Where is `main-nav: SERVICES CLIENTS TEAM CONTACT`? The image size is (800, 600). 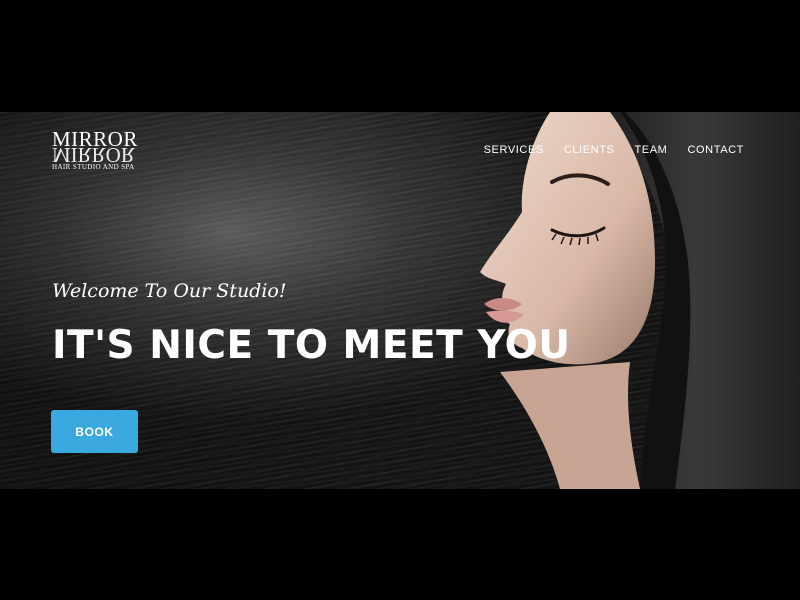
main-nav: SERVICES CLIENTS TEAM CONTACT is located at coordinates (614, 150).